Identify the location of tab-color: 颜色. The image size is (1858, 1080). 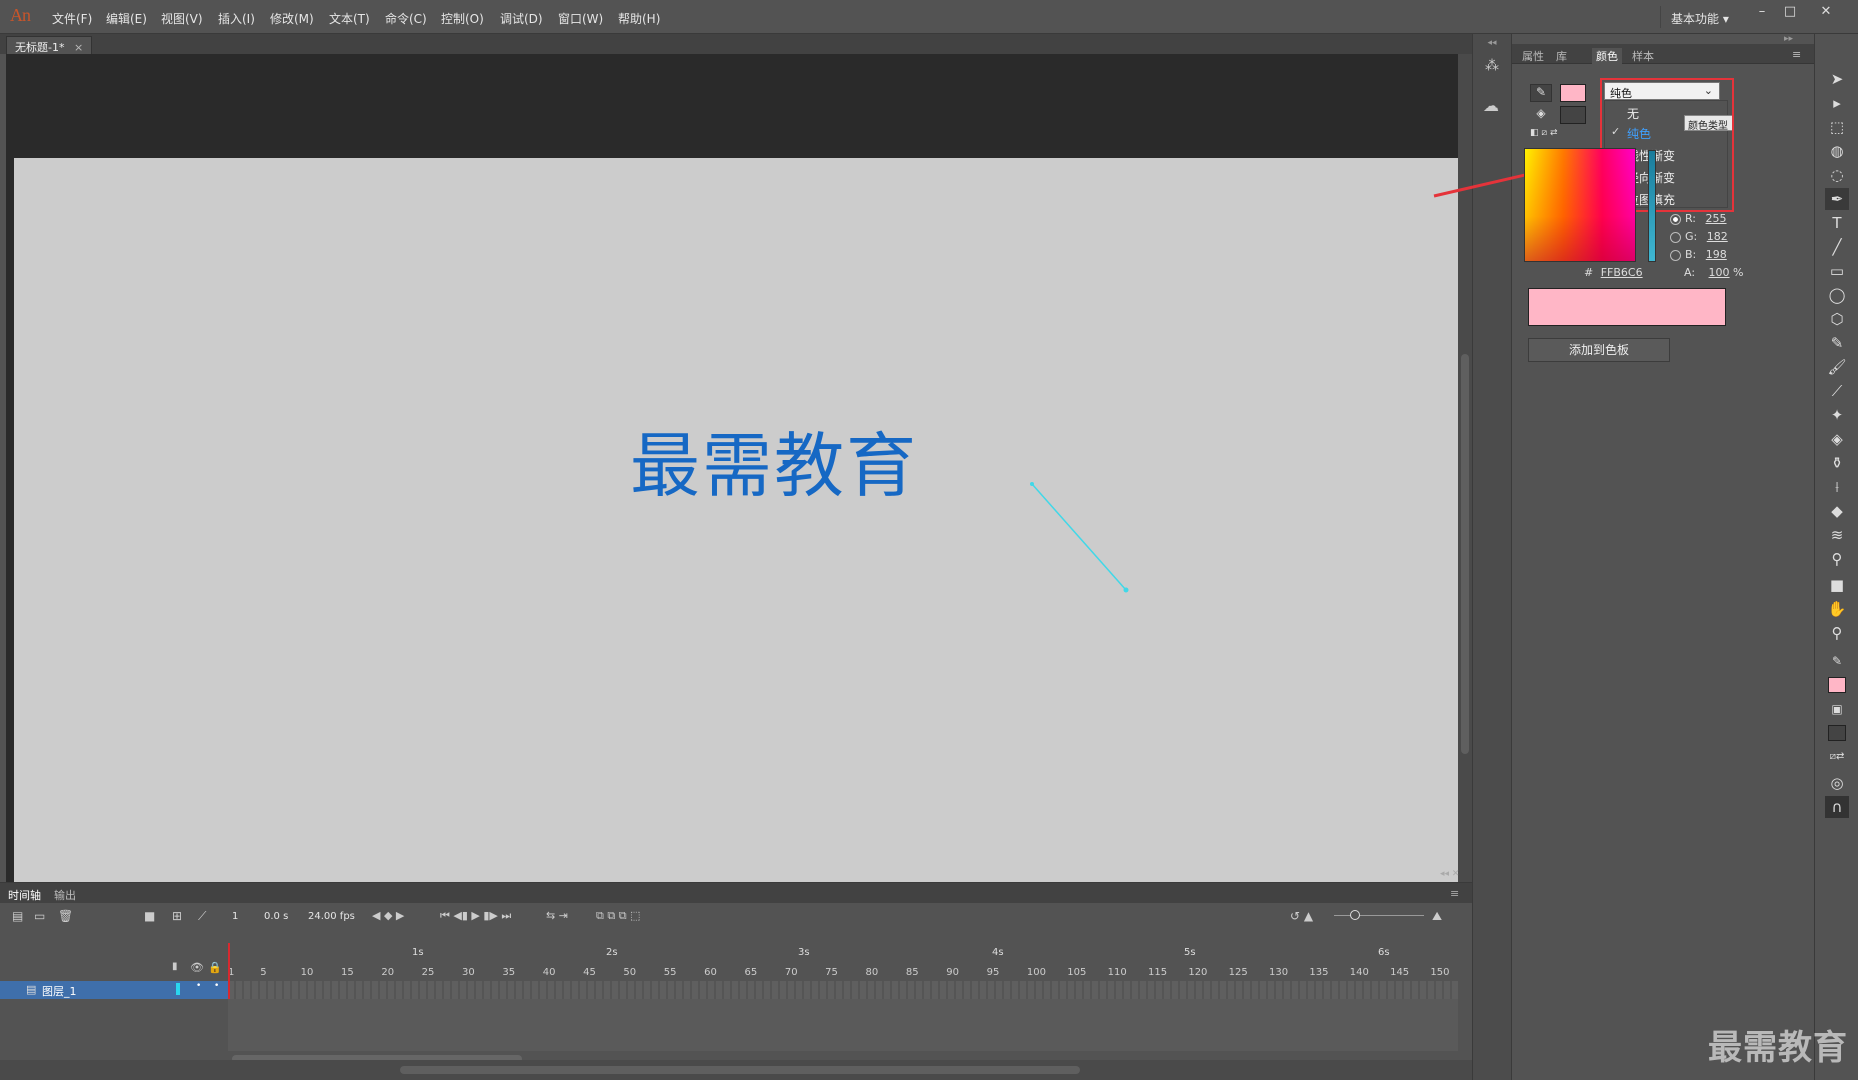
(1607, 56).